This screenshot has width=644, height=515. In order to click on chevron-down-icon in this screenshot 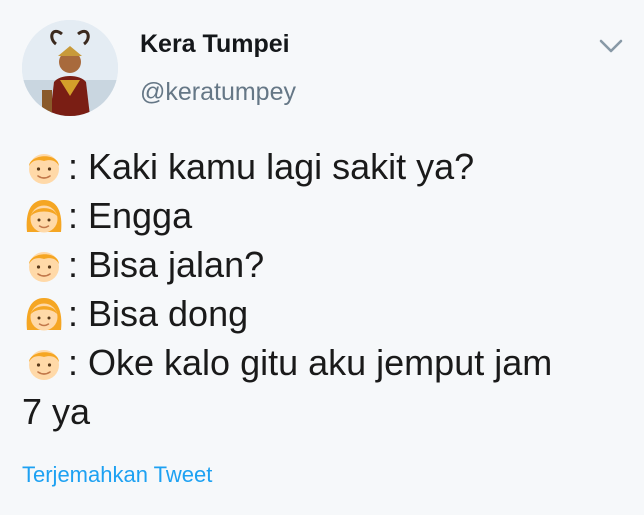, I will do `click(611, 46)`.